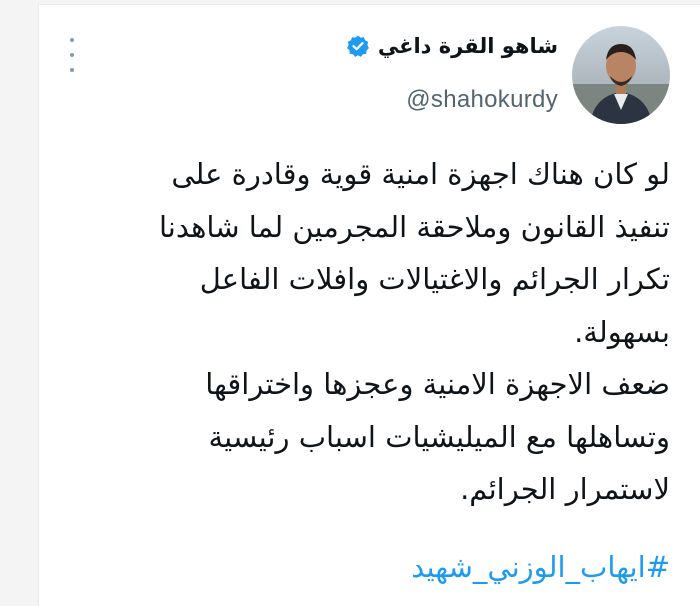 The image size is (700, 606). What do you see at coordinates (357, 46) in the screenshot?
I see `verified-badge-icon` at bounding box center [357, 46].